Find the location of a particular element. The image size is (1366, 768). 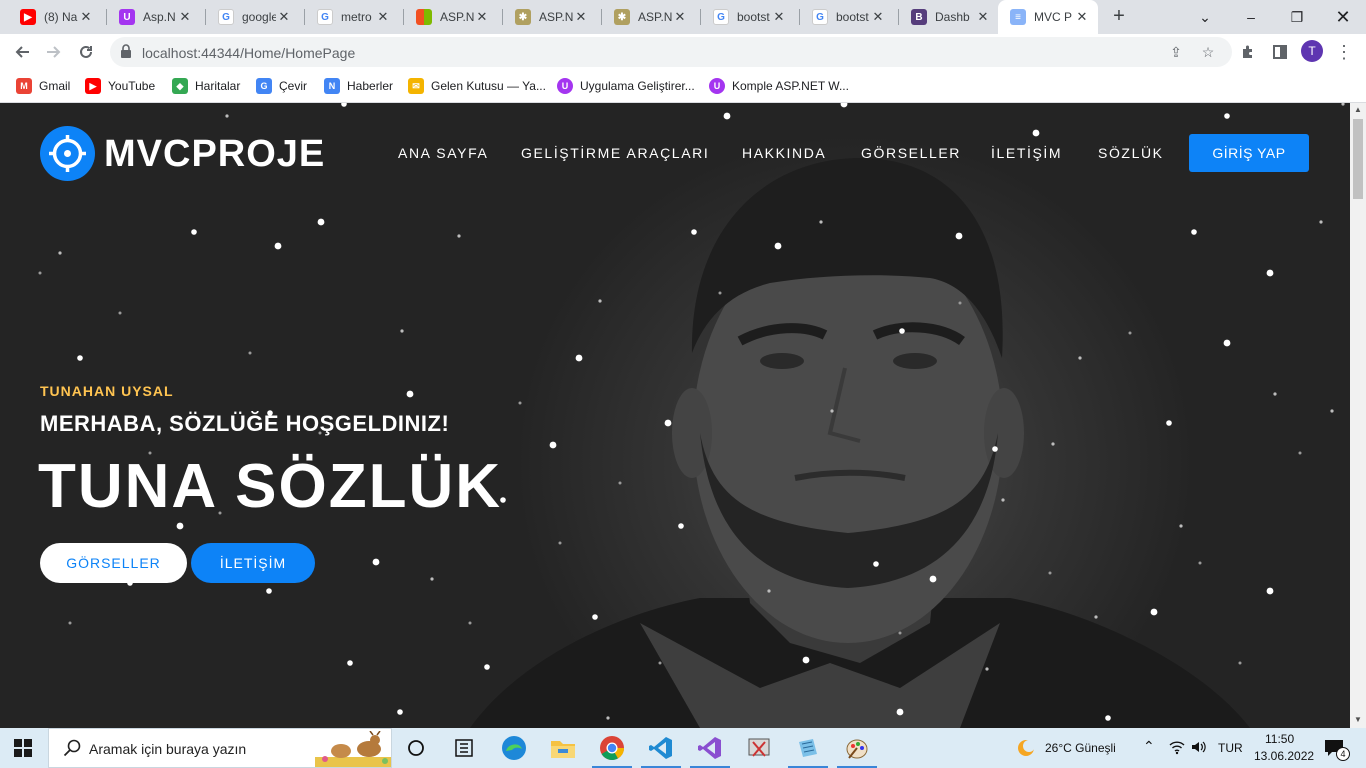

weather-text: 26°C Güneşli is located at coordinates (1080, 748).